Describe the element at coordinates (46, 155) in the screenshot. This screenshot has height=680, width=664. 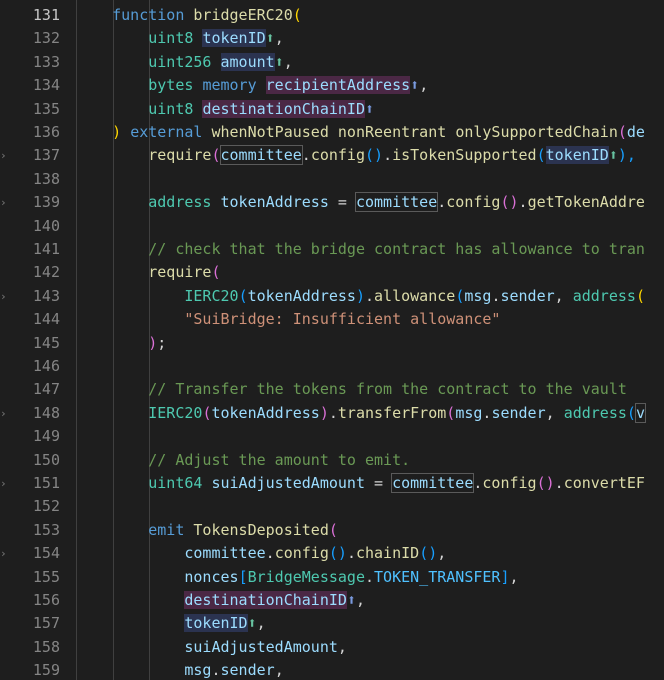
I see `line-number: 137` at that location.